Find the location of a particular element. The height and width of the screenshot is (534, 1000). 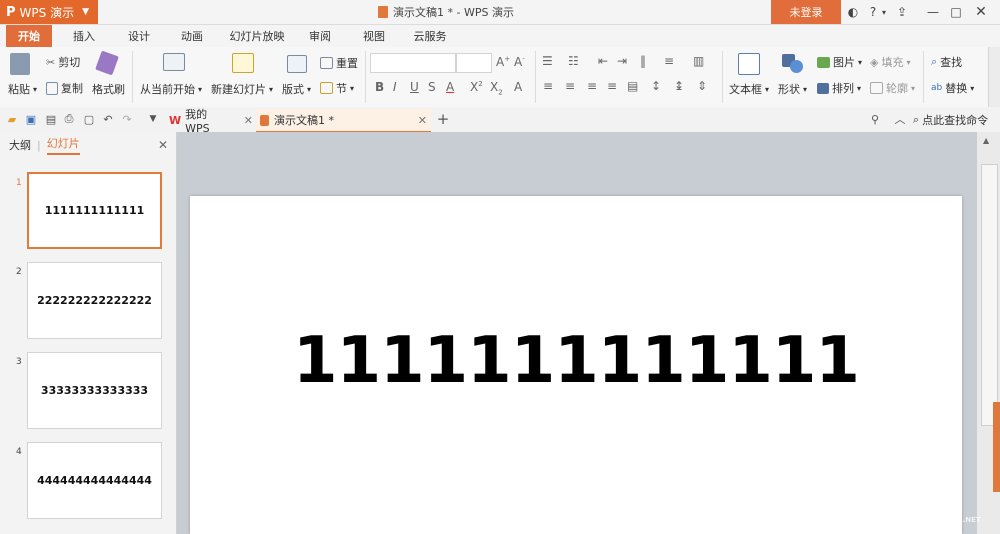

fill-button: ◈ 填充 ▾ is located at coordinates (890, 62).